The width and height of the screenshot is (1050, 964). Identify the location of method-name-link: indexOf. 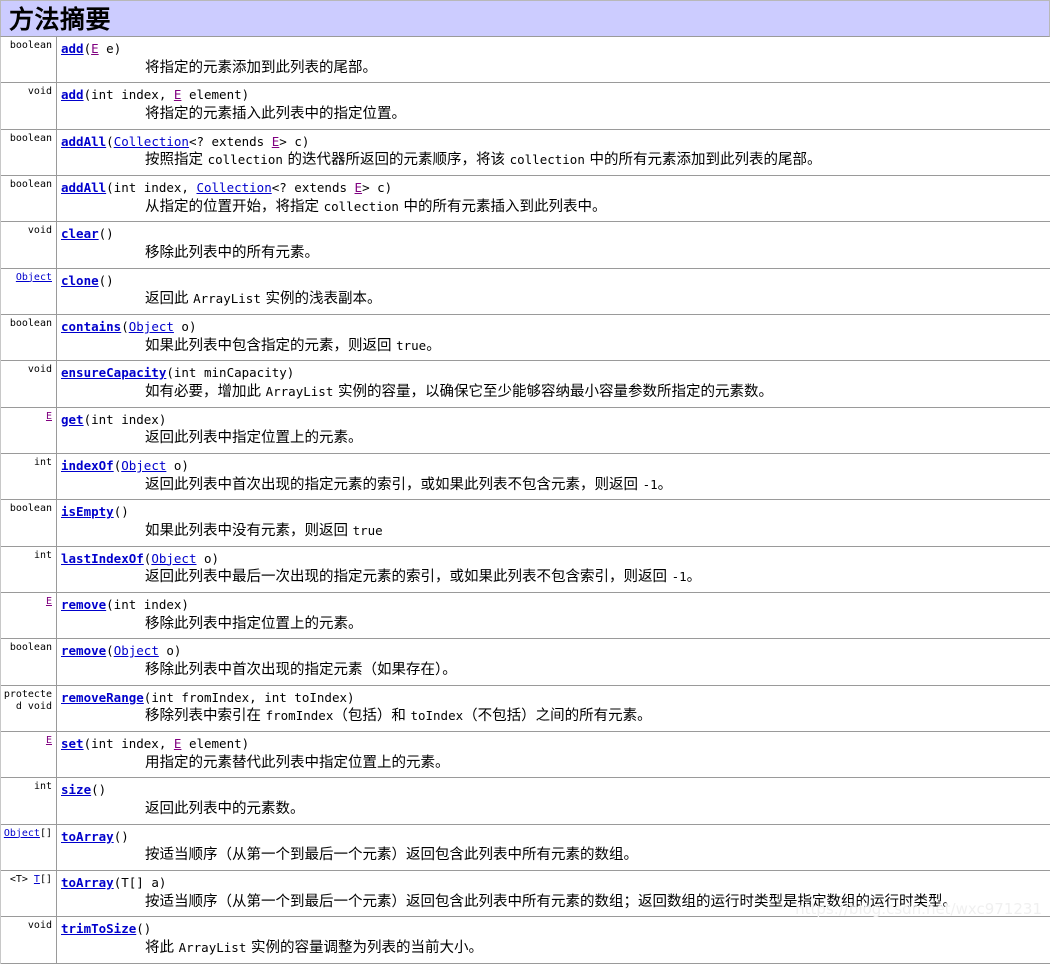
(87, 465).